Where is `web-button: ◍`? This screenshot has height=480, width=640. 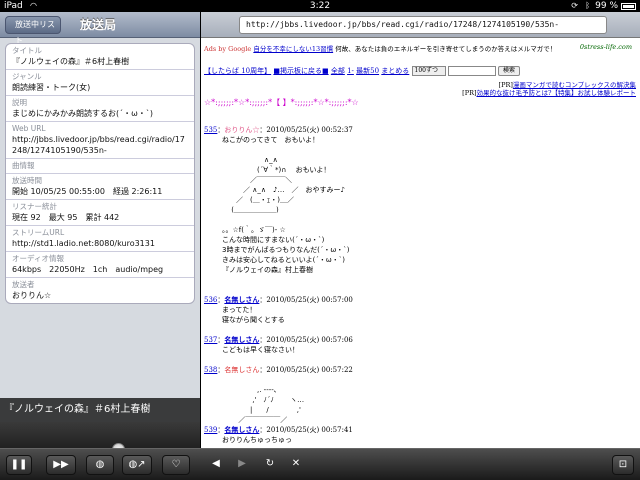 web-button: ◍ is located at coordinates (100, 465).